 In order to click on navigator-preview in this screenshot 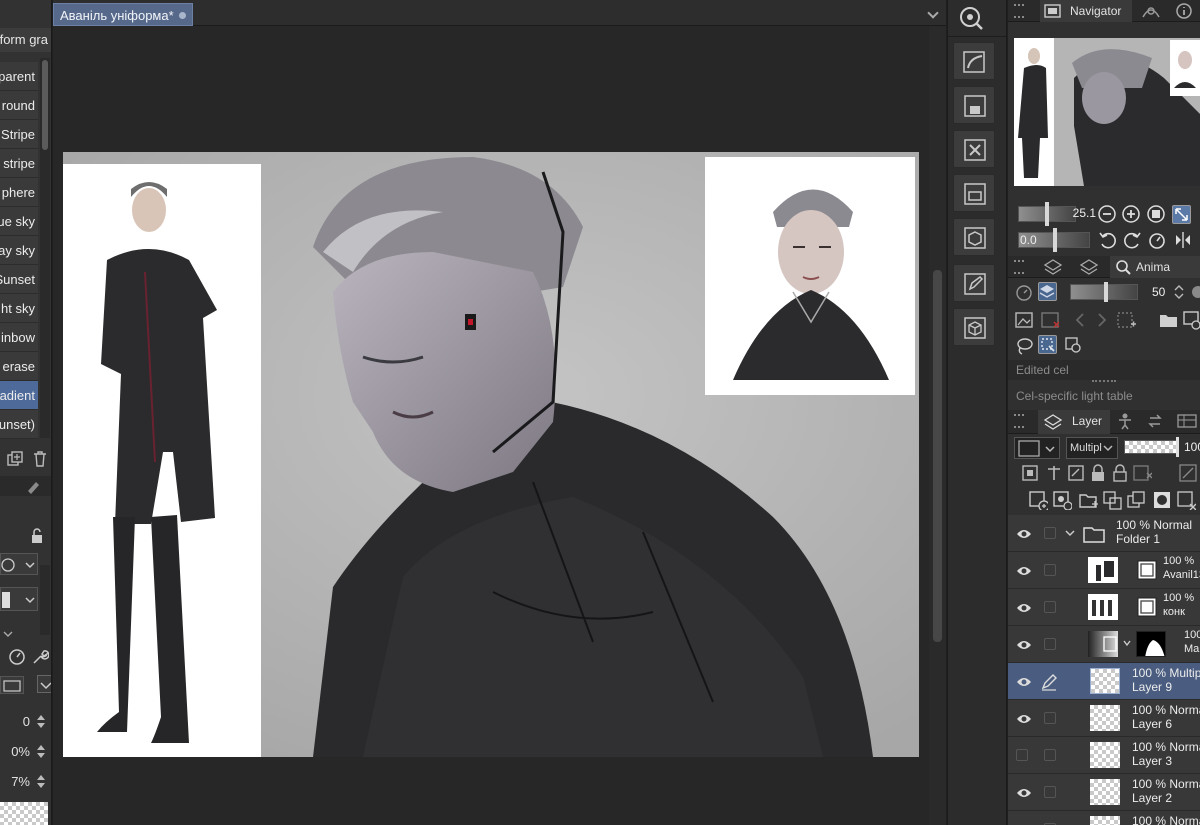, I will do `click(1107, 112)`.